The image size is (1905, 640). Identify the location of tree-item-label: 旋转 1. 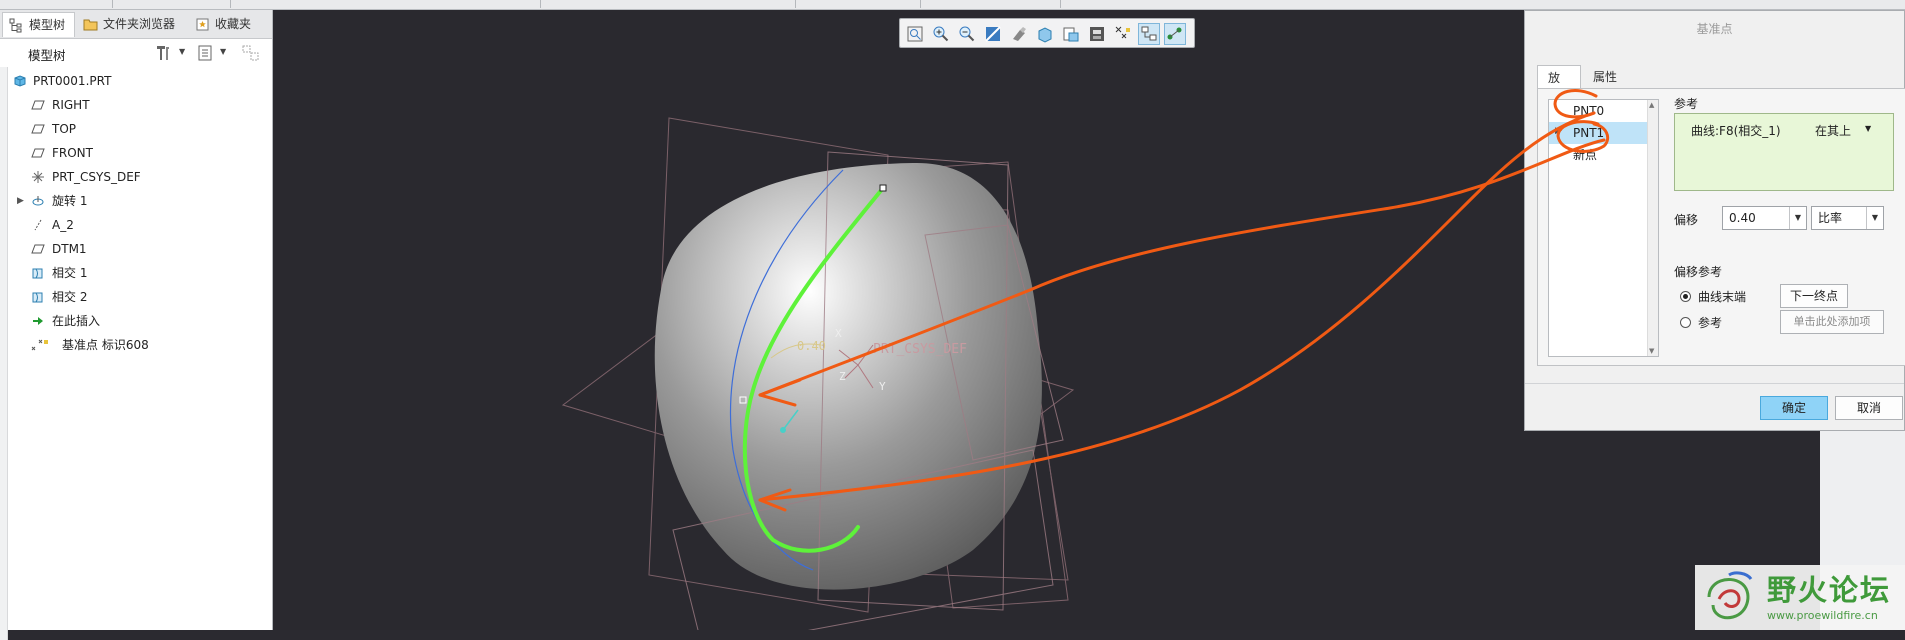
(70, 201).